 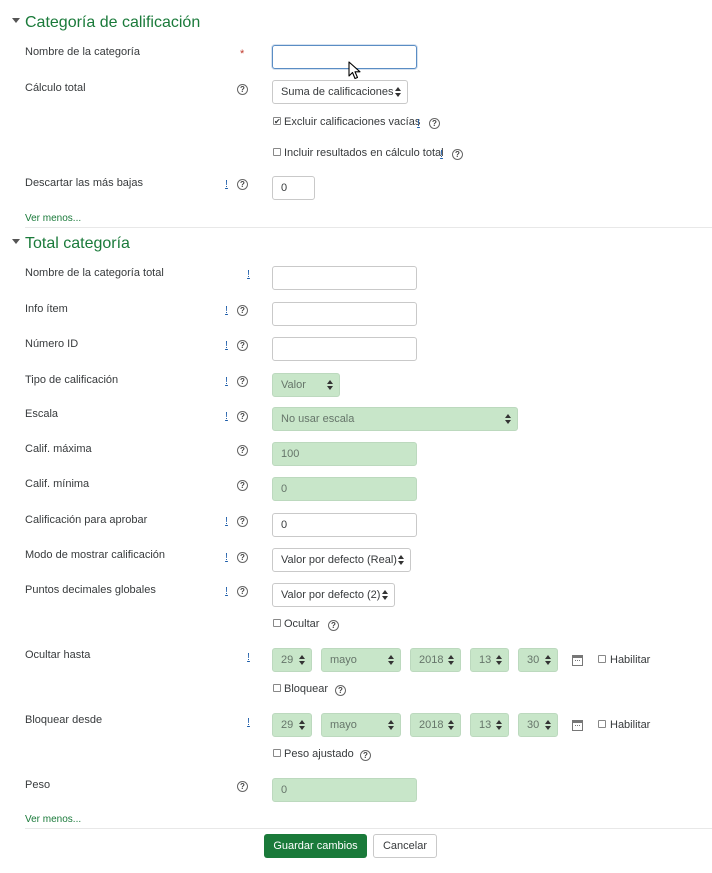 I want to click on excluir-checkbox: ✔, so click(x=277, y=121).